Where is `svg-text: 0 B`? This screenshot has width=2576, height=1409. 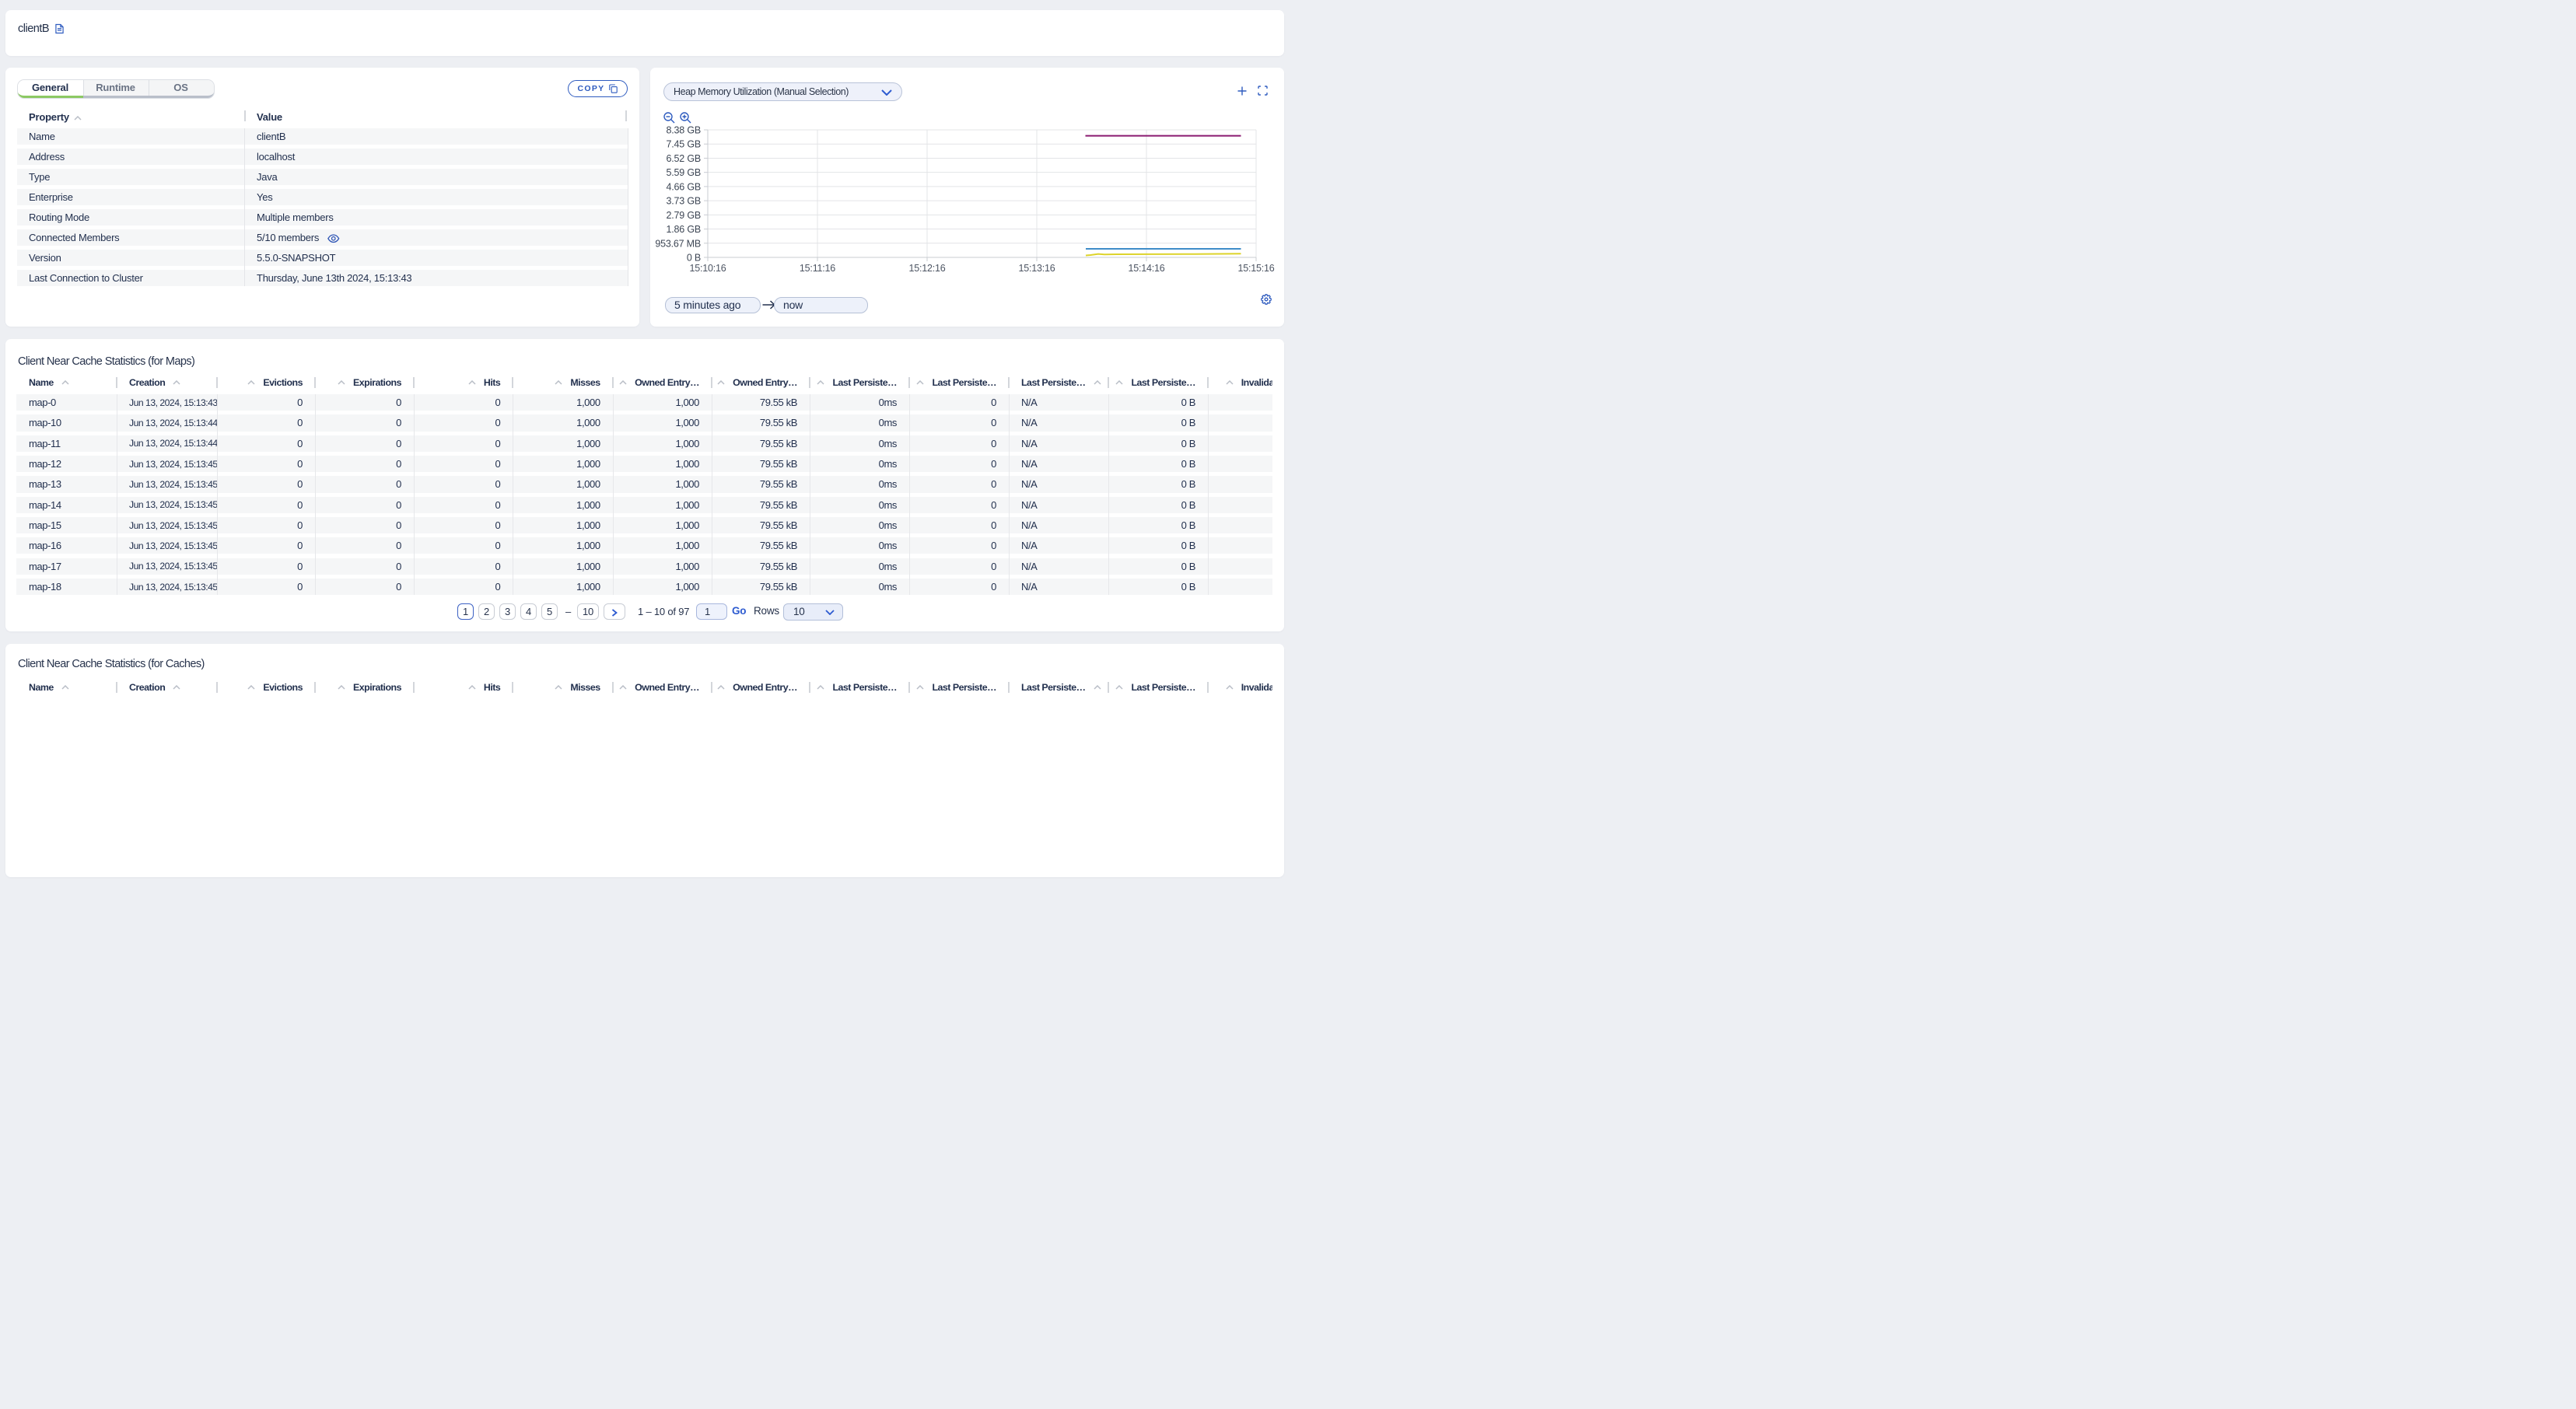
svg-text: 0 B is located at coordinates (694, 258).